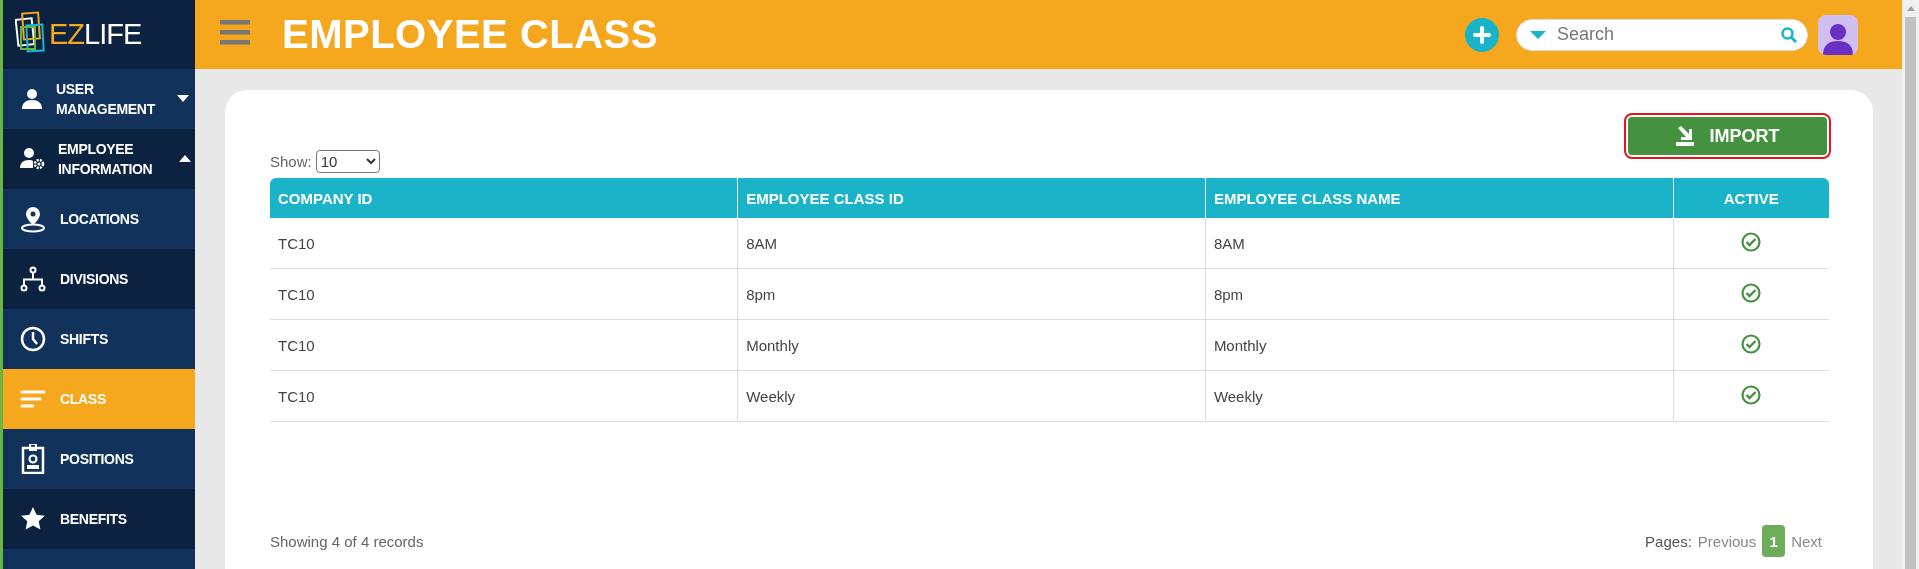 The image size is (1919, 569). I want to click on logo-text-accent: EZ, so click(67, 34).